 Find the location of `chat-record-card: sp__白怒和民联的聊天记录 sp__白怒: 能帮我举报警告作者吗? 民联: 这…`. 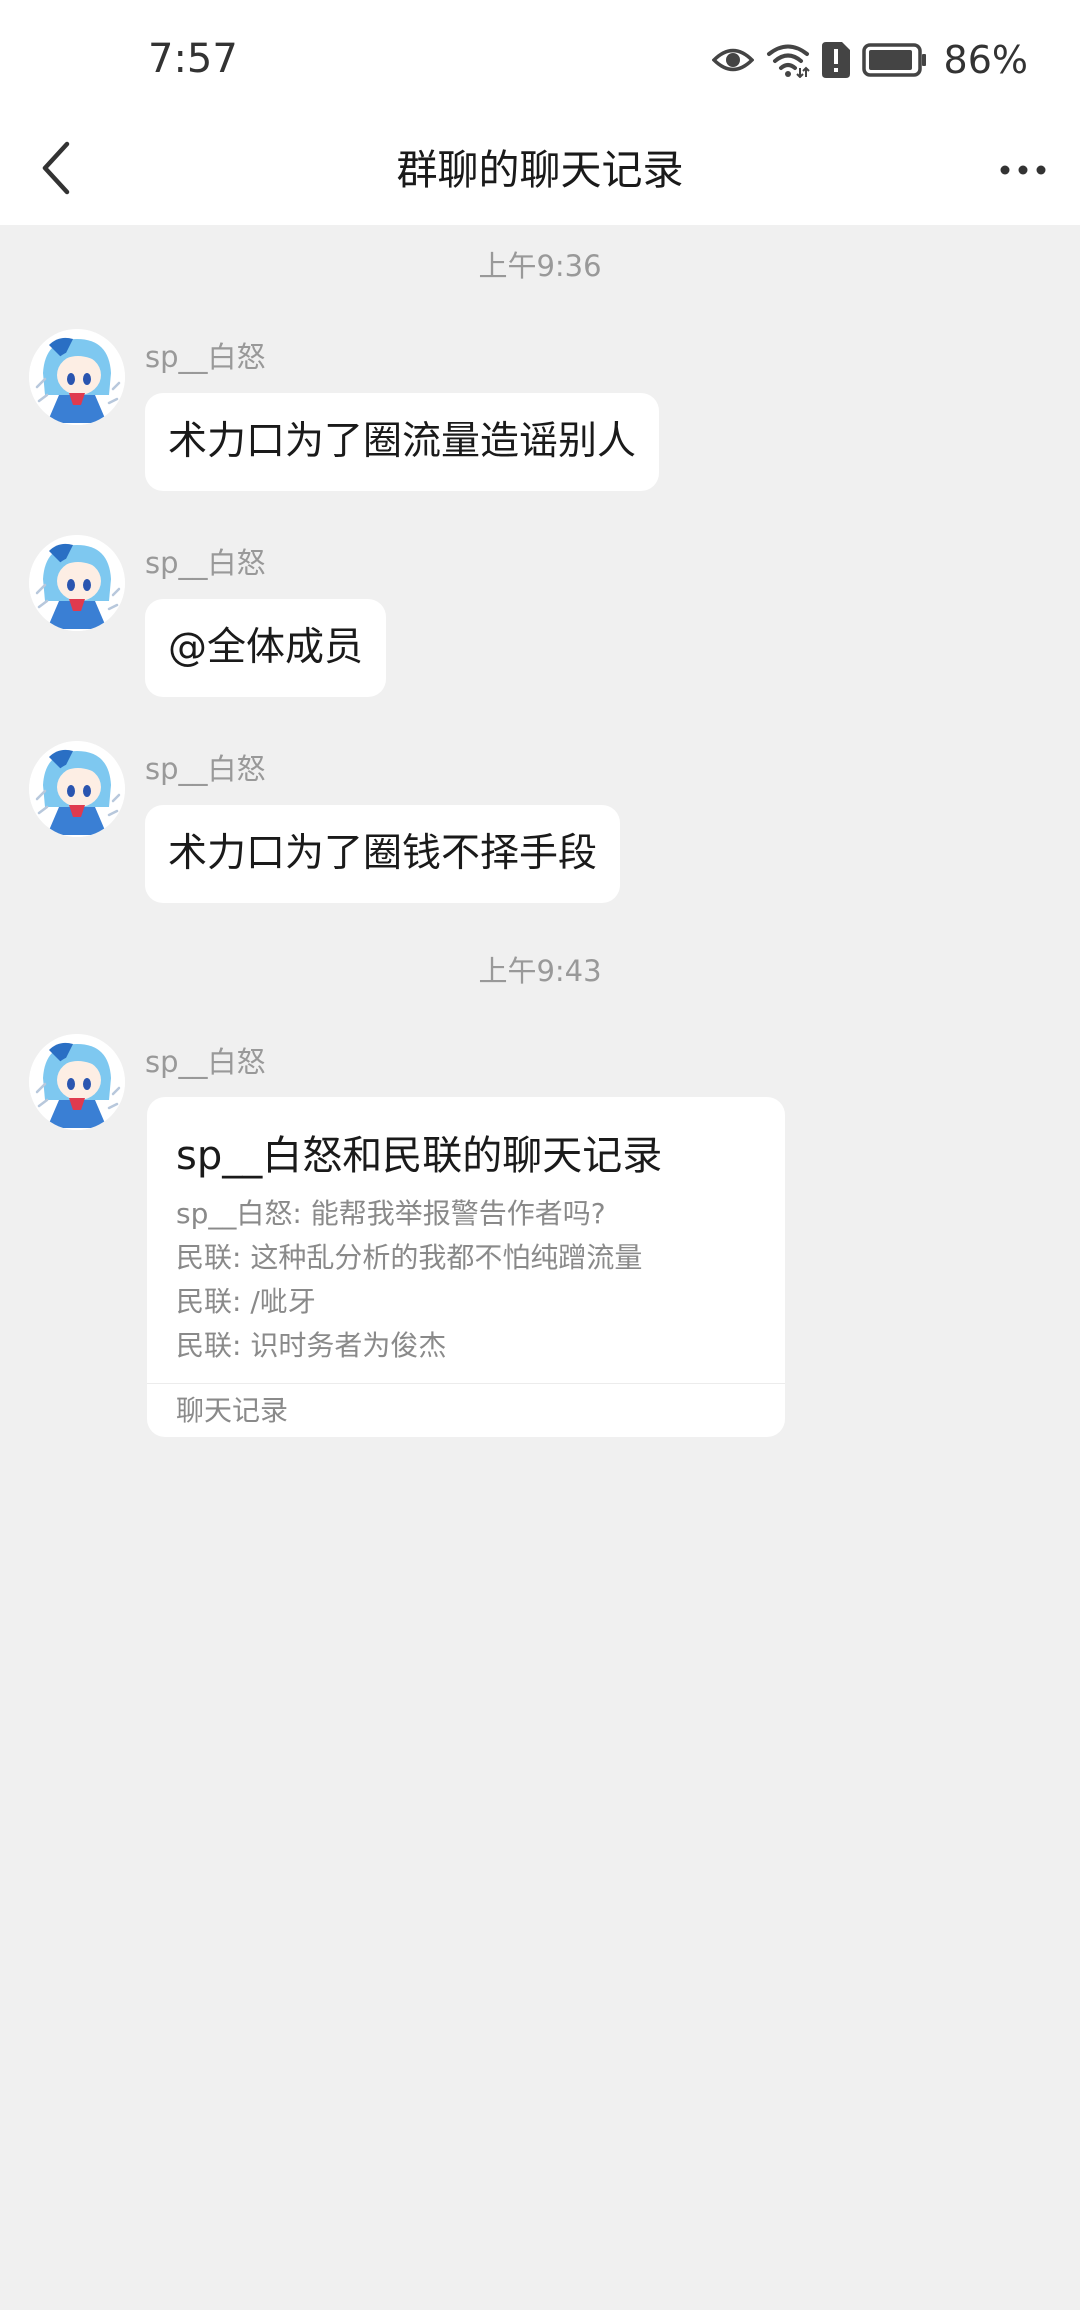

chat-record-card: sp__白怒和民联的聊天记录 sp__白怒: 能帮我举报警告作者吗? 民联: 这… is located at coordinates (466, 1267).